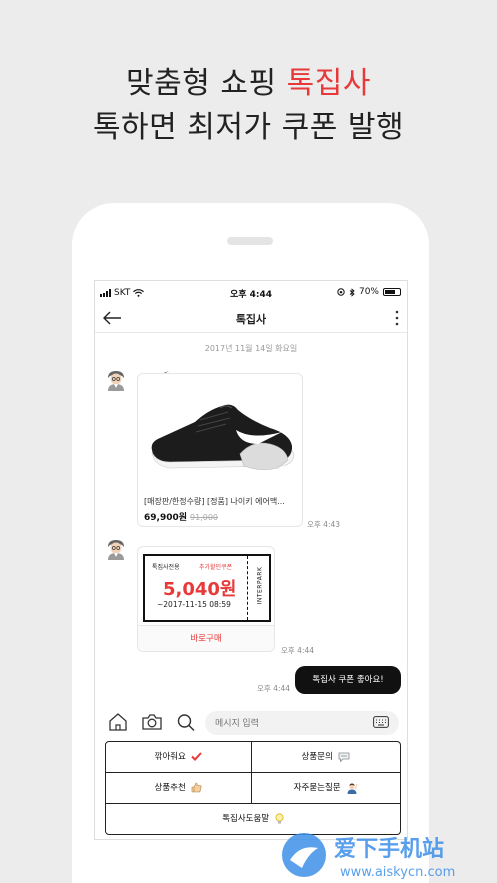 The image size is (497, 883). What do you see at coordinates (201, 83) in the screenshot?
I see `hero-line-1-prefix: 맞춤형 쇼핑` at bounding box center [201, 83].